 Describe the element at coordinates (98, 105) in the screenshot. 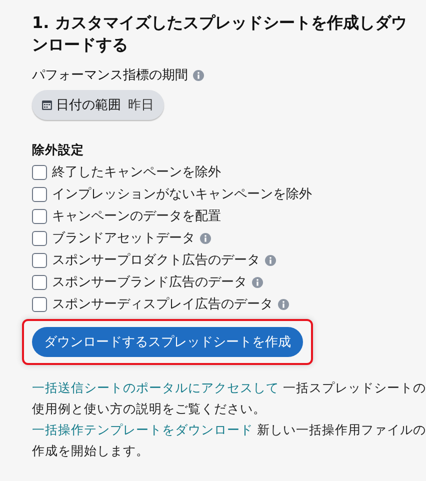

I see `date-range-button: 日付の範囲 昨日` at that location.